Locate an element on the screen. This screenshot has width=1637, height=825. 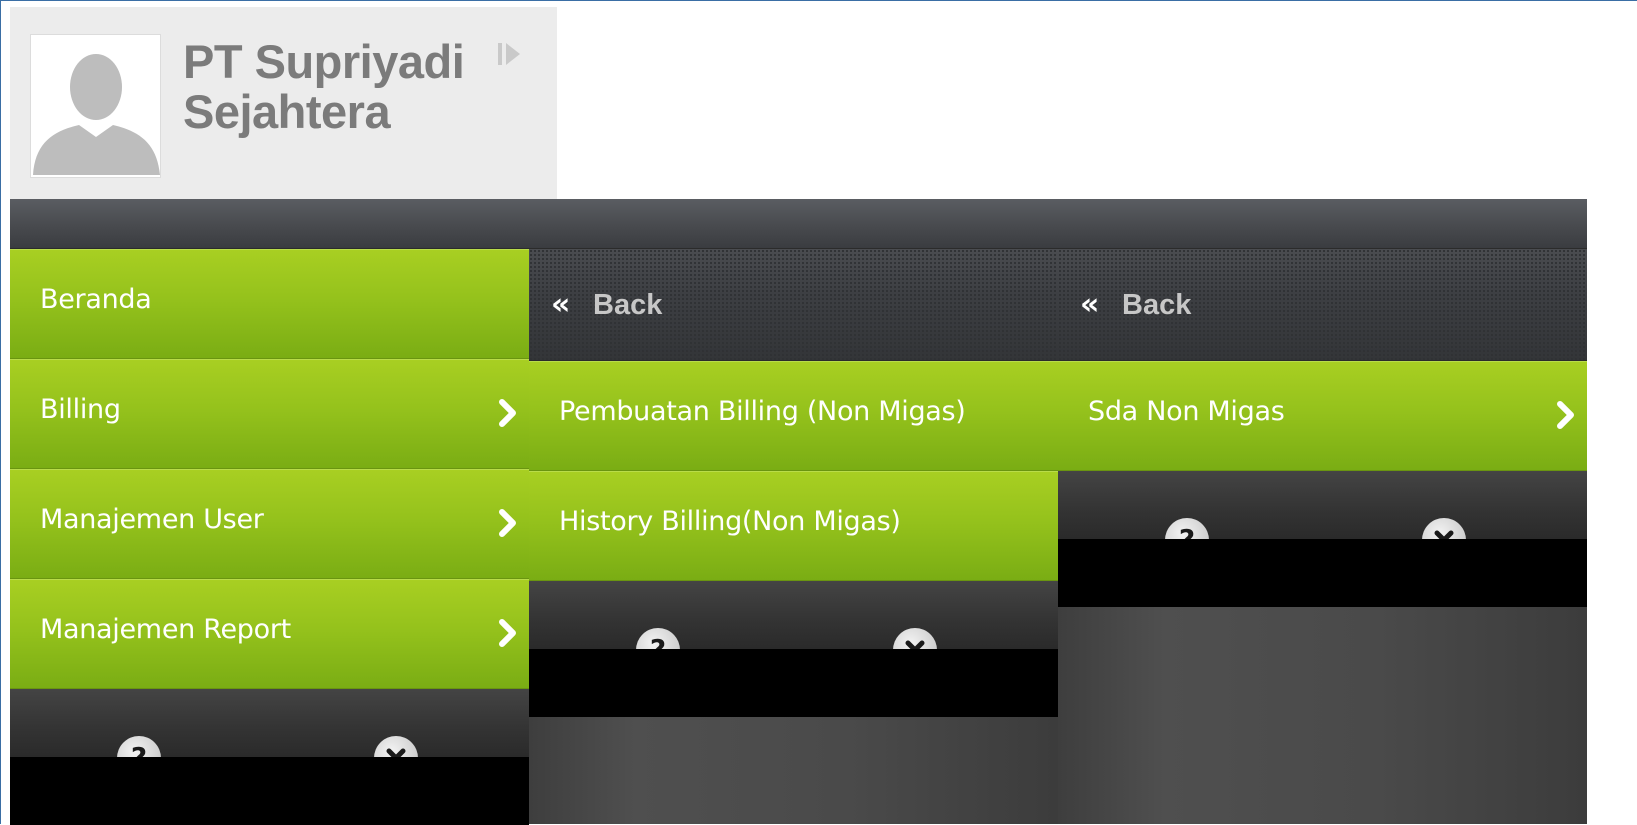
profile-header: PT Supriyadi Sejahtera is located at coordinates (283, 104).